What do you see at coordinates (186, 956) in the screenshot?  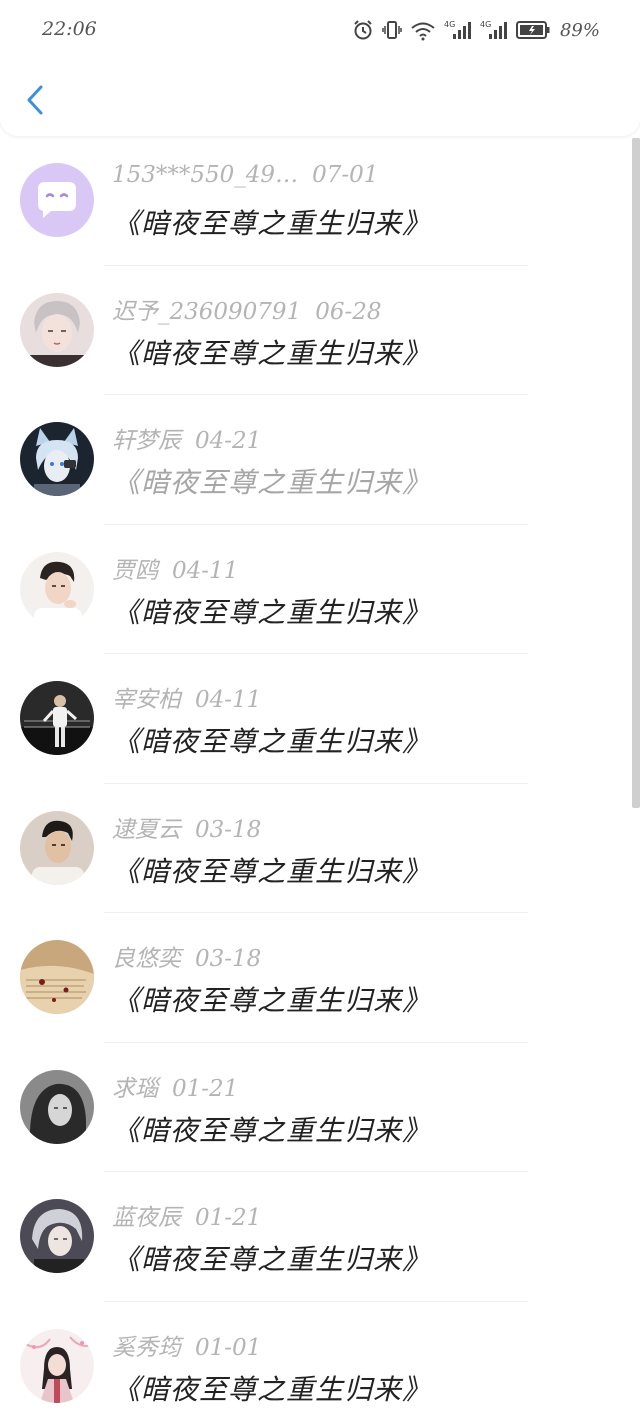 I see `sender-meta: 良悠奕 03-18` at bounding box center [186, 956].